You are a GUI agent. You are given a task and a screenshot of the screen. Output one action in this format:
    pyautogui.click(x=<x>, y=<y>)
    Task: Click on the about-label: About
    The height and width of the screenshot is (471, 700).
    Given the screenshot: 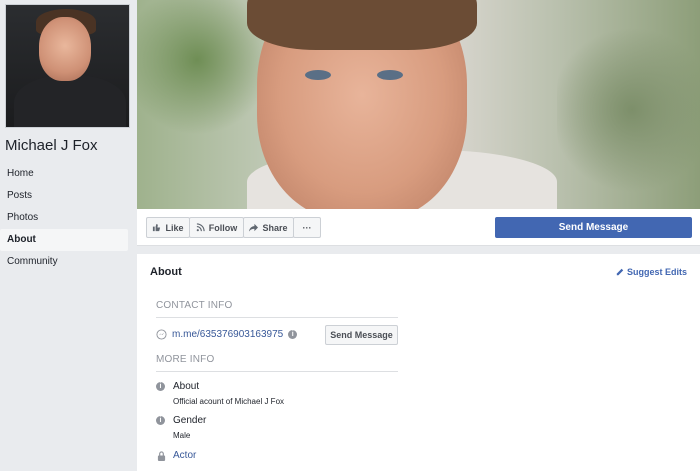 What is the action you would take?
    pyautogui.click(x=186, y=386)
    